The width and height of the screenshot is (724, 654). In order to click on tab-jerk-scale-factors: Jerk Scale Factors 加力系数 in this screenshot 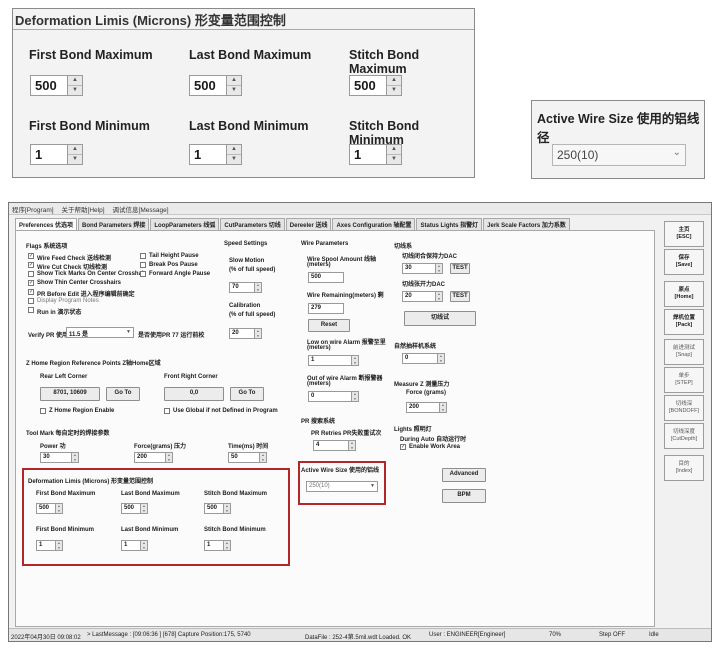, I will do `click(526, 224)`.